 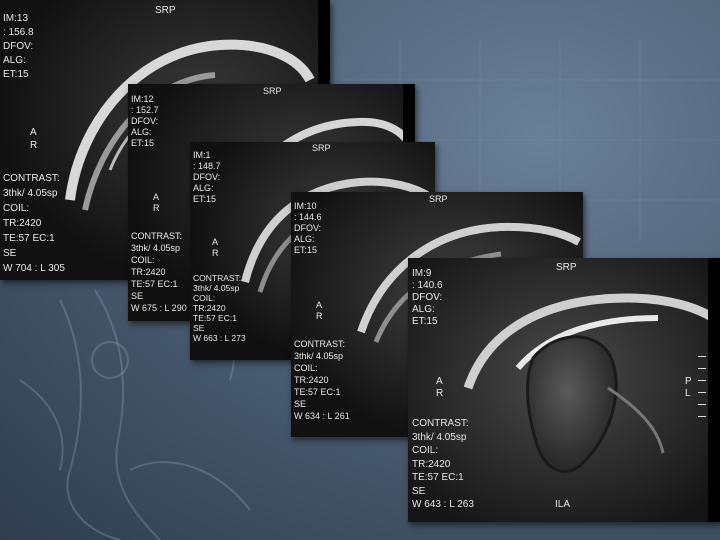 What do you see at coordinates (145, 110) in the screenshot?
I see `position-label: : 152.7` at bounding box center [145, 110].